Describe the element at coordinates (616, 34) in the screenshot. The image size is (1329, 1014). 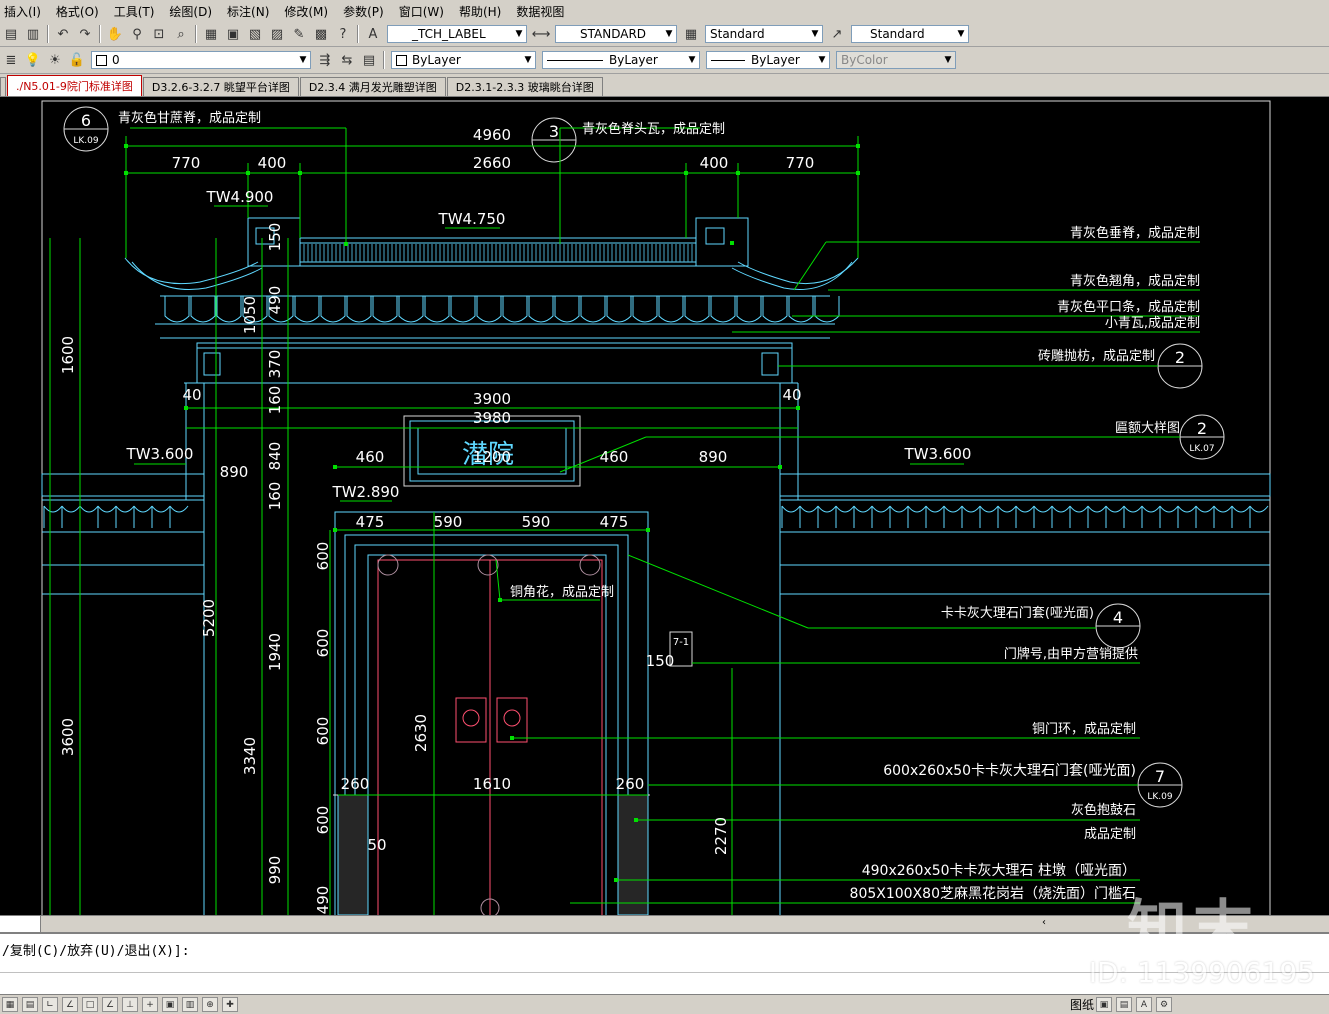
I see `dim-style-select: STANDARD ▼` at that location.